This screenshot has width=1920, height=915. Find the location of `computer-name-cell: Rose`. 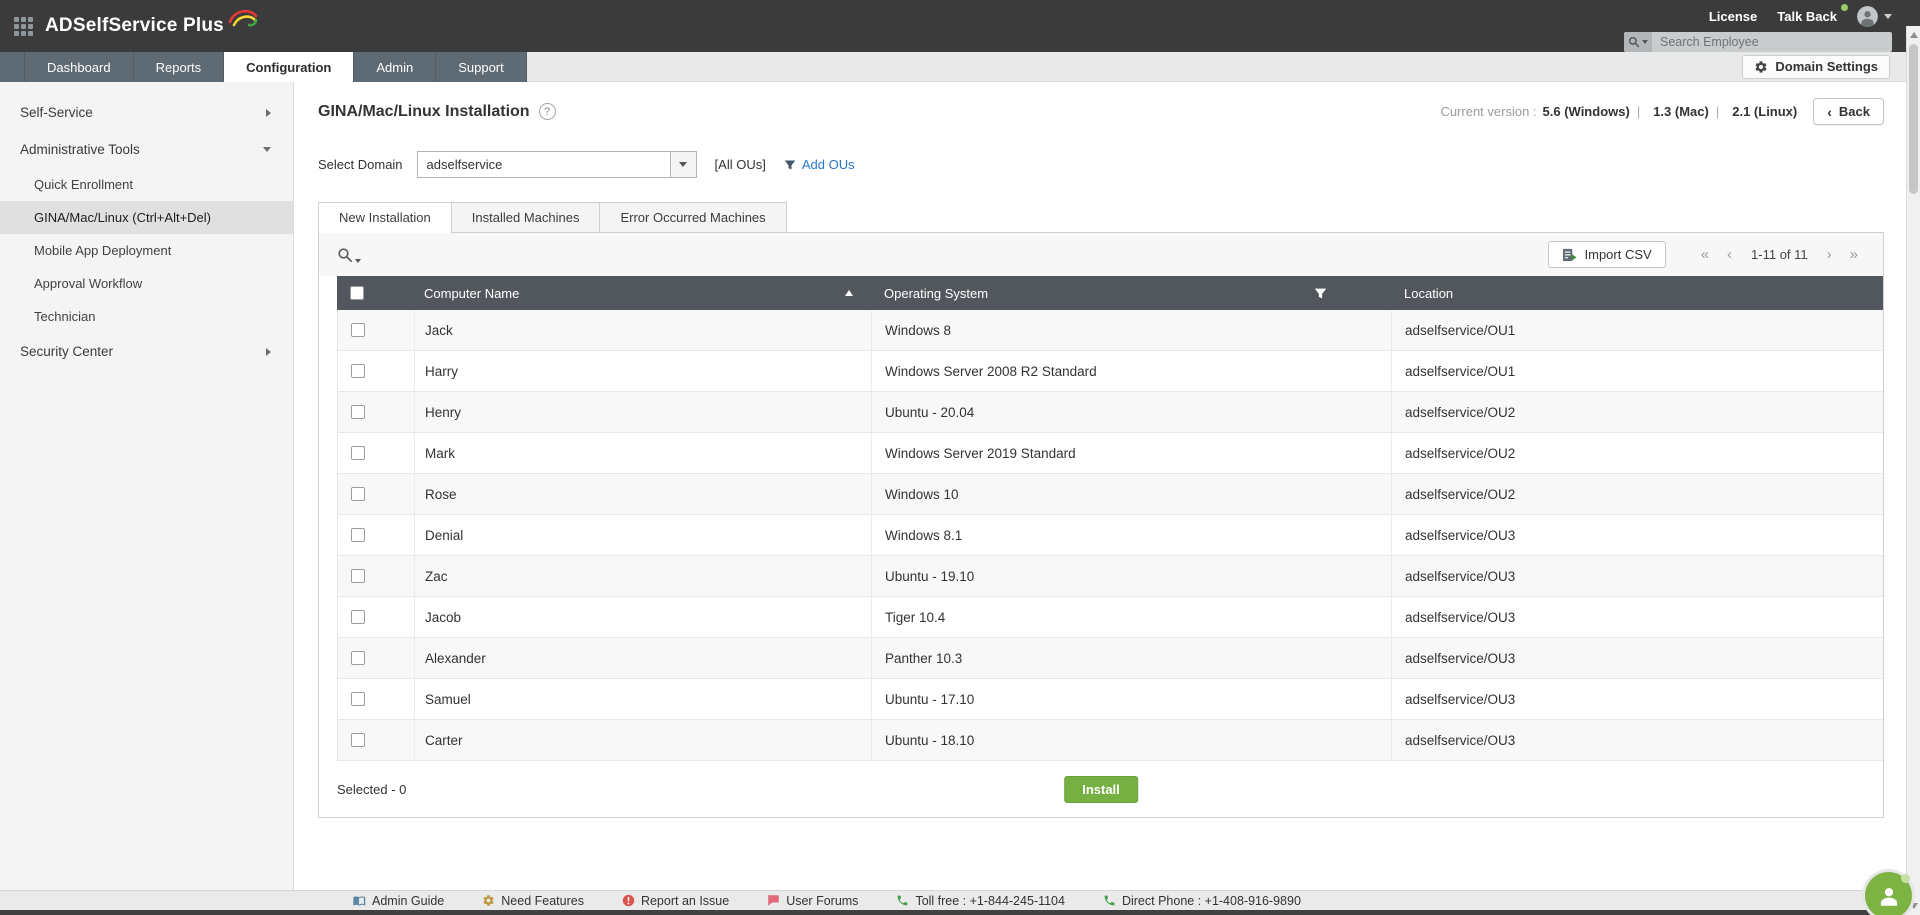

computer-name-cell: Rose is located at coordinates (643, 494).